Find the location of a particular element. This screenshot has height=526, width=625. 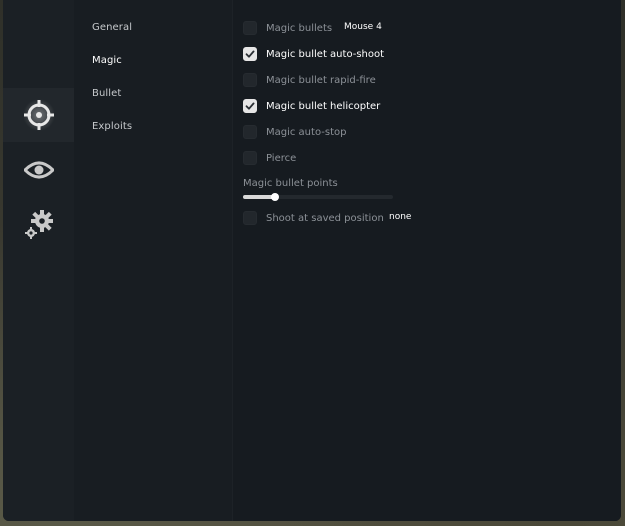

option-magic-bullets: Magic bullets is located at coordinates (287, 28).